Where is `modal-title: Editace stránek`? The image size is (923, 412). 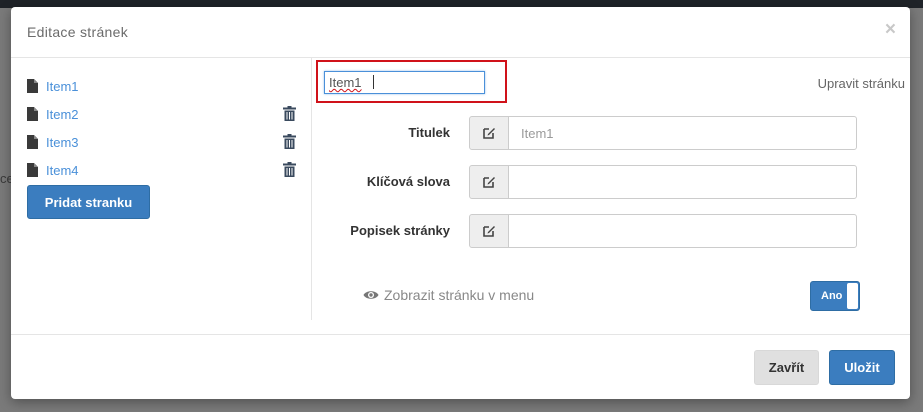 modal-title: Editace stránek is located at coordinates (77, 32).